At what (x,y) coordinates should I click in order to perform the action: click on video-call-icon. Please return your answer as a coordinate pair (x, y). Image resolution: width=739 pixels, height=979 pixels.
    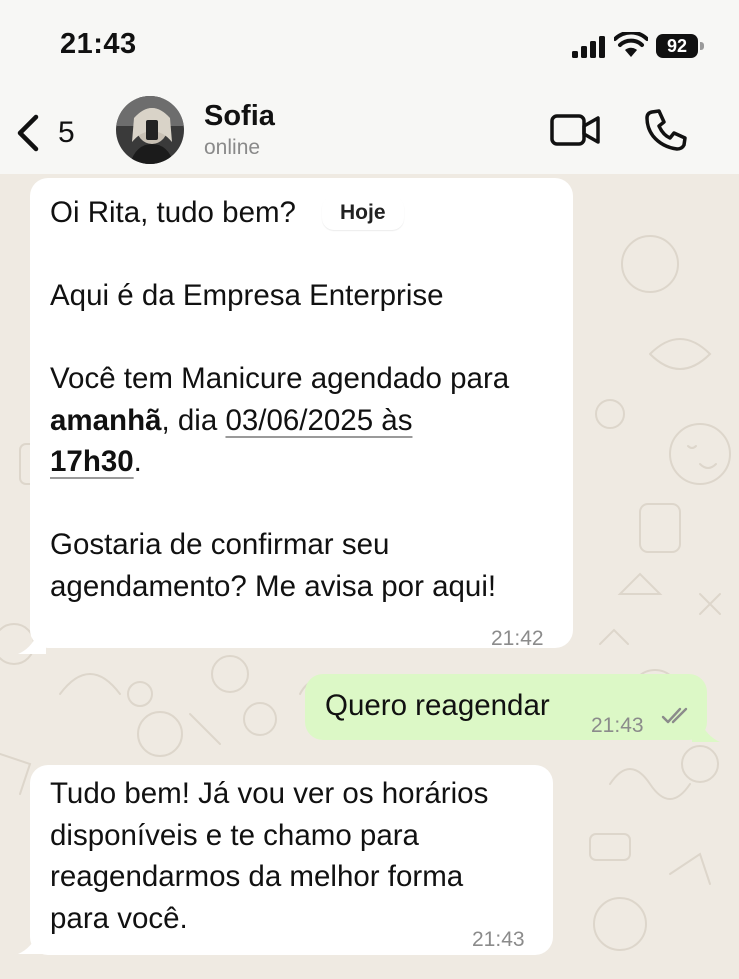
    Looking at the image, I should click on (576, 130).